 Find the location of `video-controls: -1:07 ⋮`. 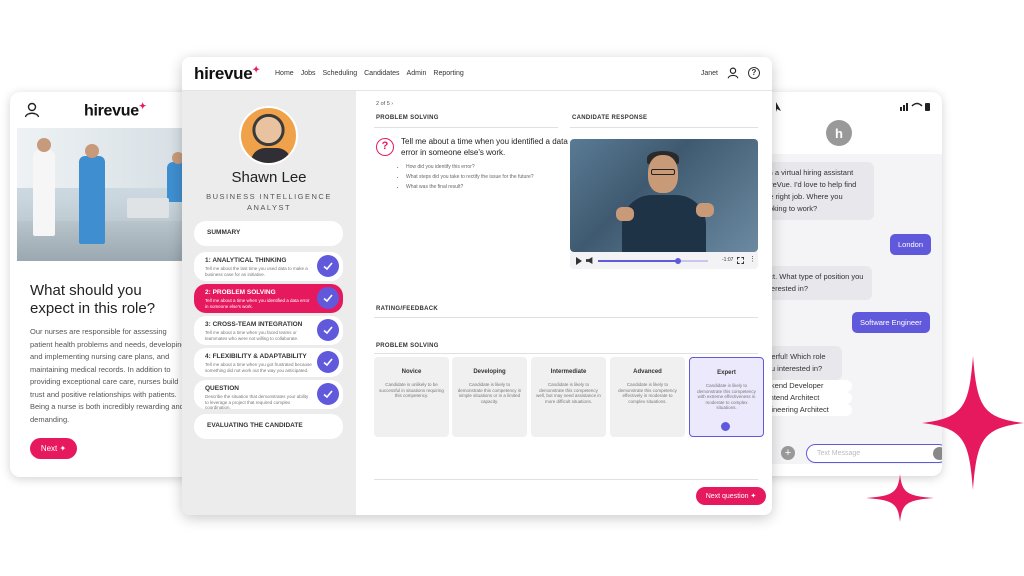

video-controls: -1:07 ⋮ is located at coordinates (664, 260).